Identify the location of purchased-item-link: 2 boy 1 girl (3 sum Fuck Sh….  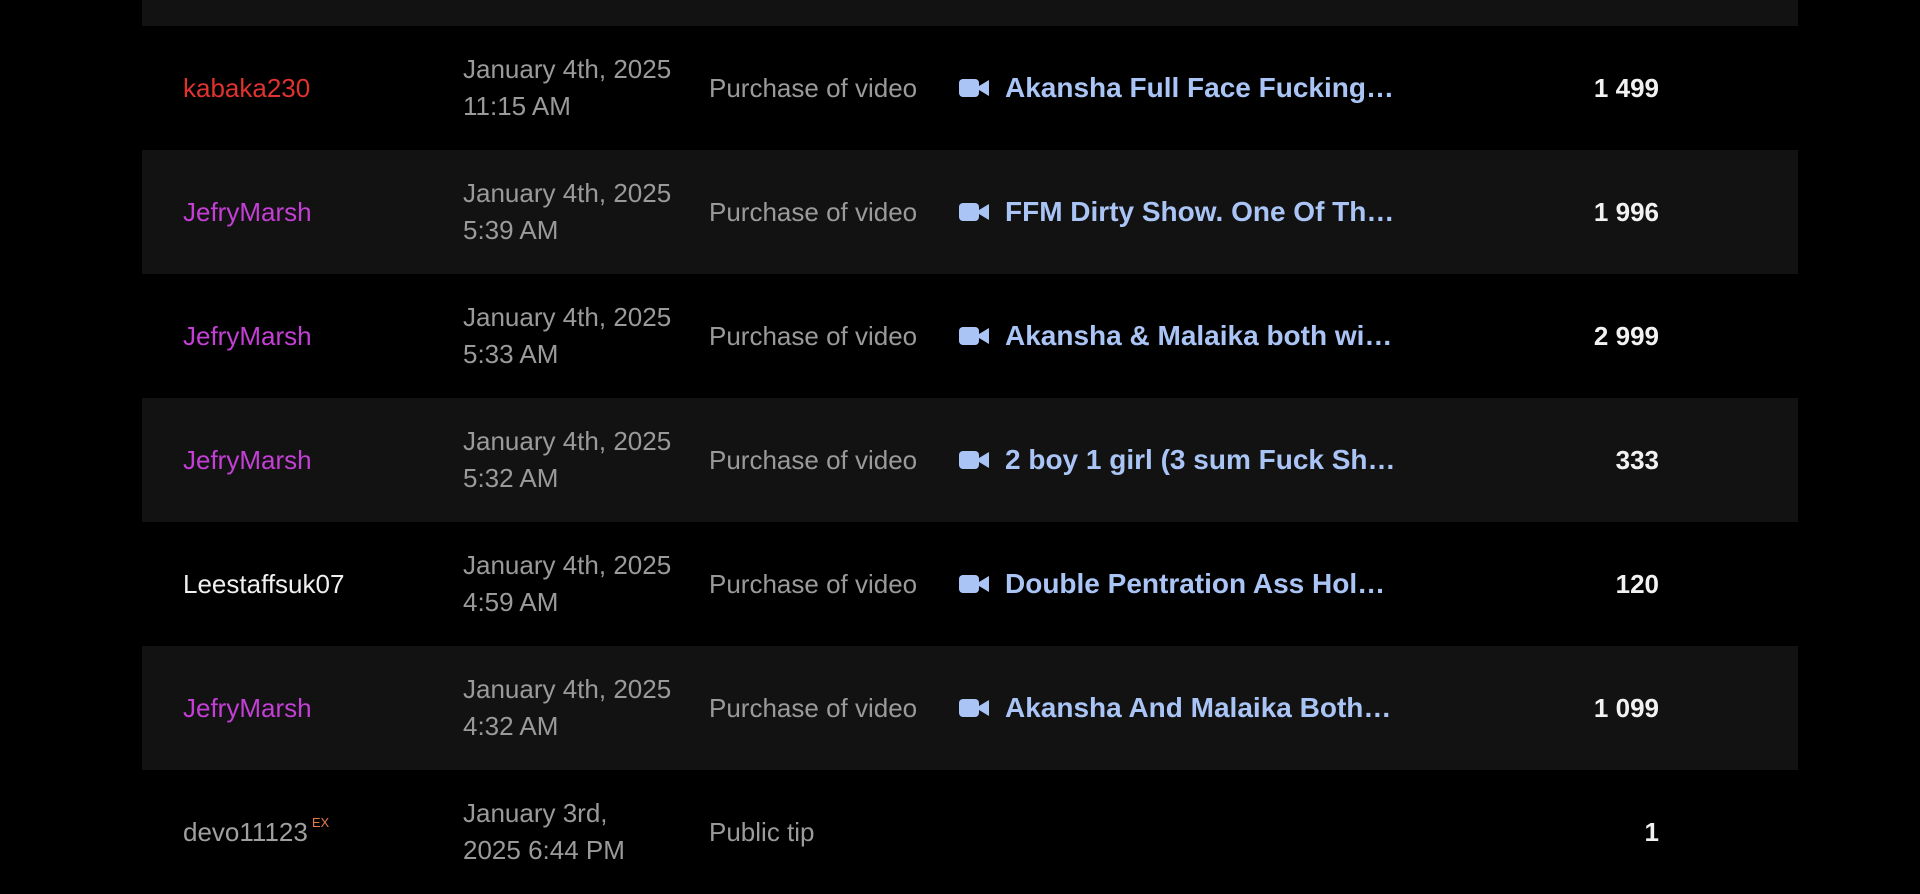
(1194, 460).